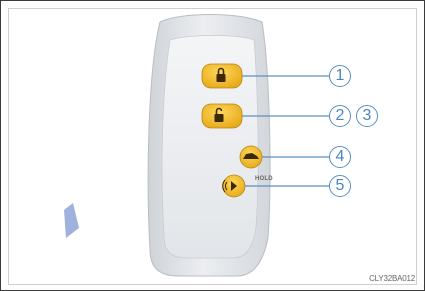  What do you see at coordinates (71, 220) in the screenshot?
I see `decorative-shape` at bounding box center [71, 220].